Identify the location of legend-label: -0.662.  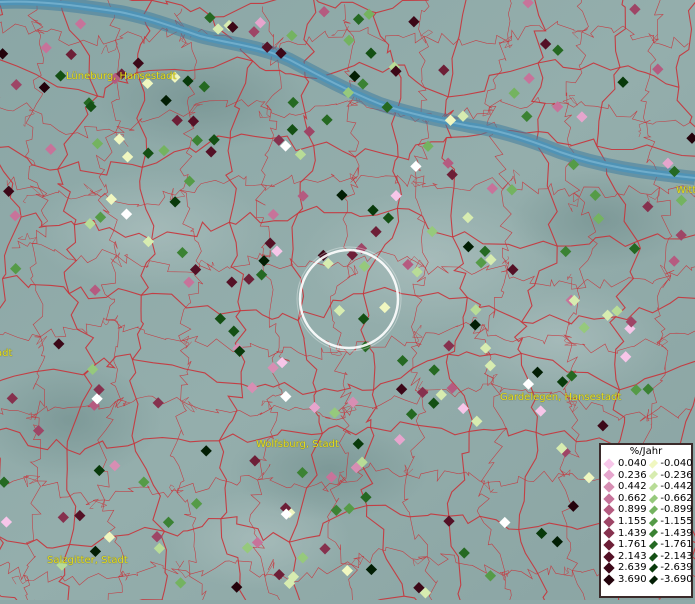
(676, 499).